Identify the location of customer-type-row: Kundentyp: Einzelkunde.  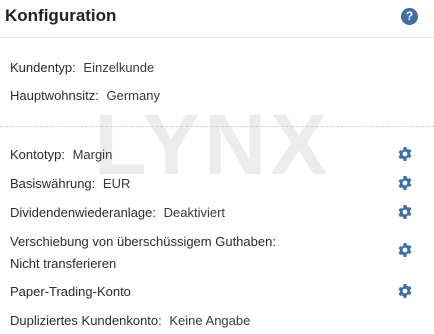
(82, 67).